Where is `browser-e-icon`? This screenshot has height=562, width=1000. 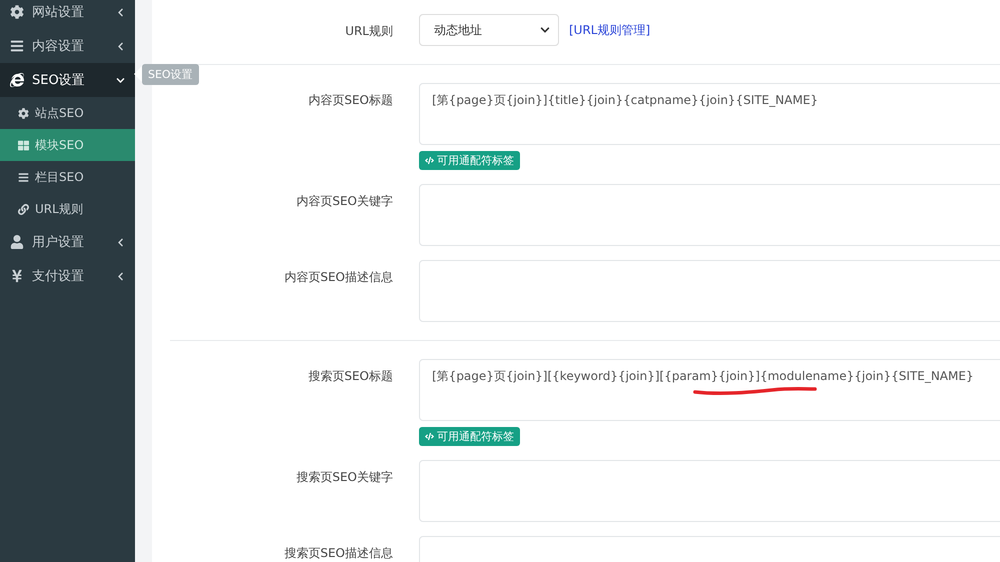
browser-e-icon is located at coordinates (17, 80).